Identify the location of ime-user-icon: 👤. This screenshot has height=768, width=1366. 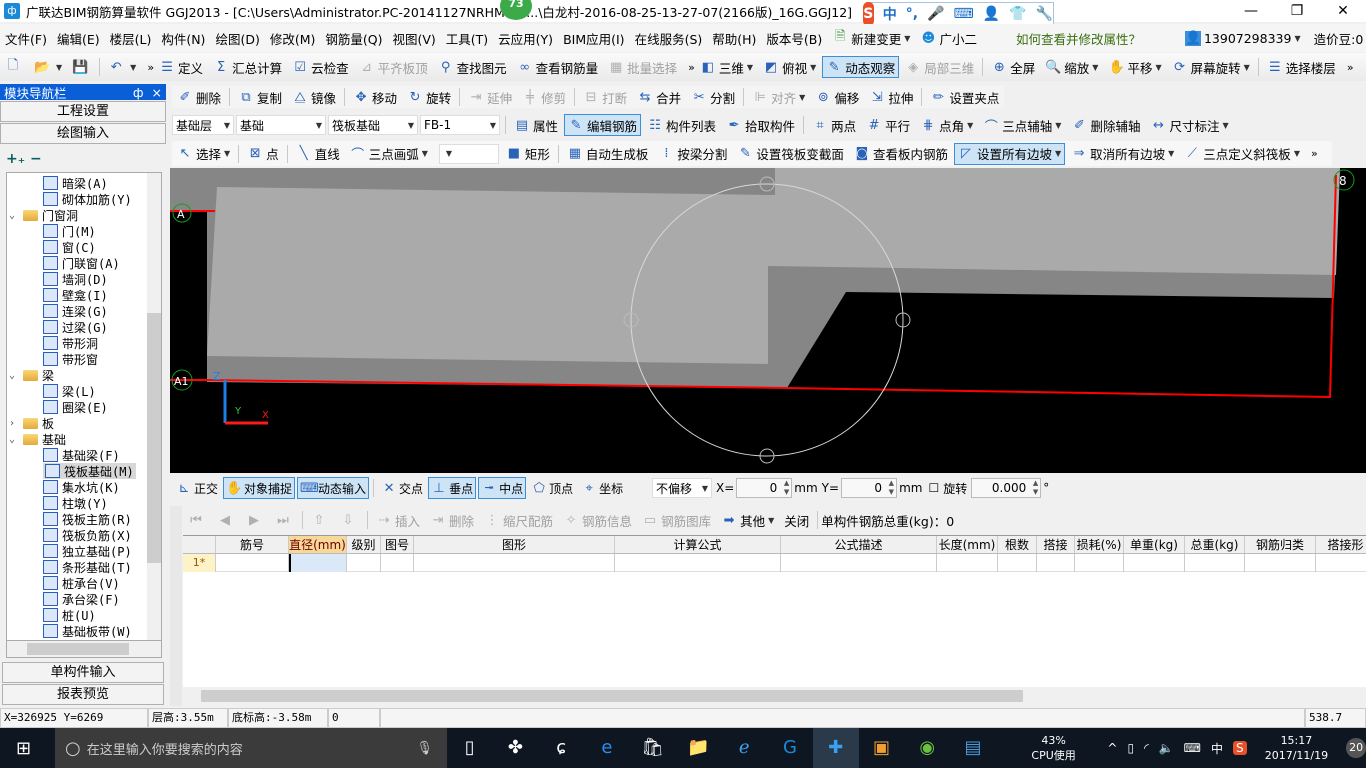
(991, 14).